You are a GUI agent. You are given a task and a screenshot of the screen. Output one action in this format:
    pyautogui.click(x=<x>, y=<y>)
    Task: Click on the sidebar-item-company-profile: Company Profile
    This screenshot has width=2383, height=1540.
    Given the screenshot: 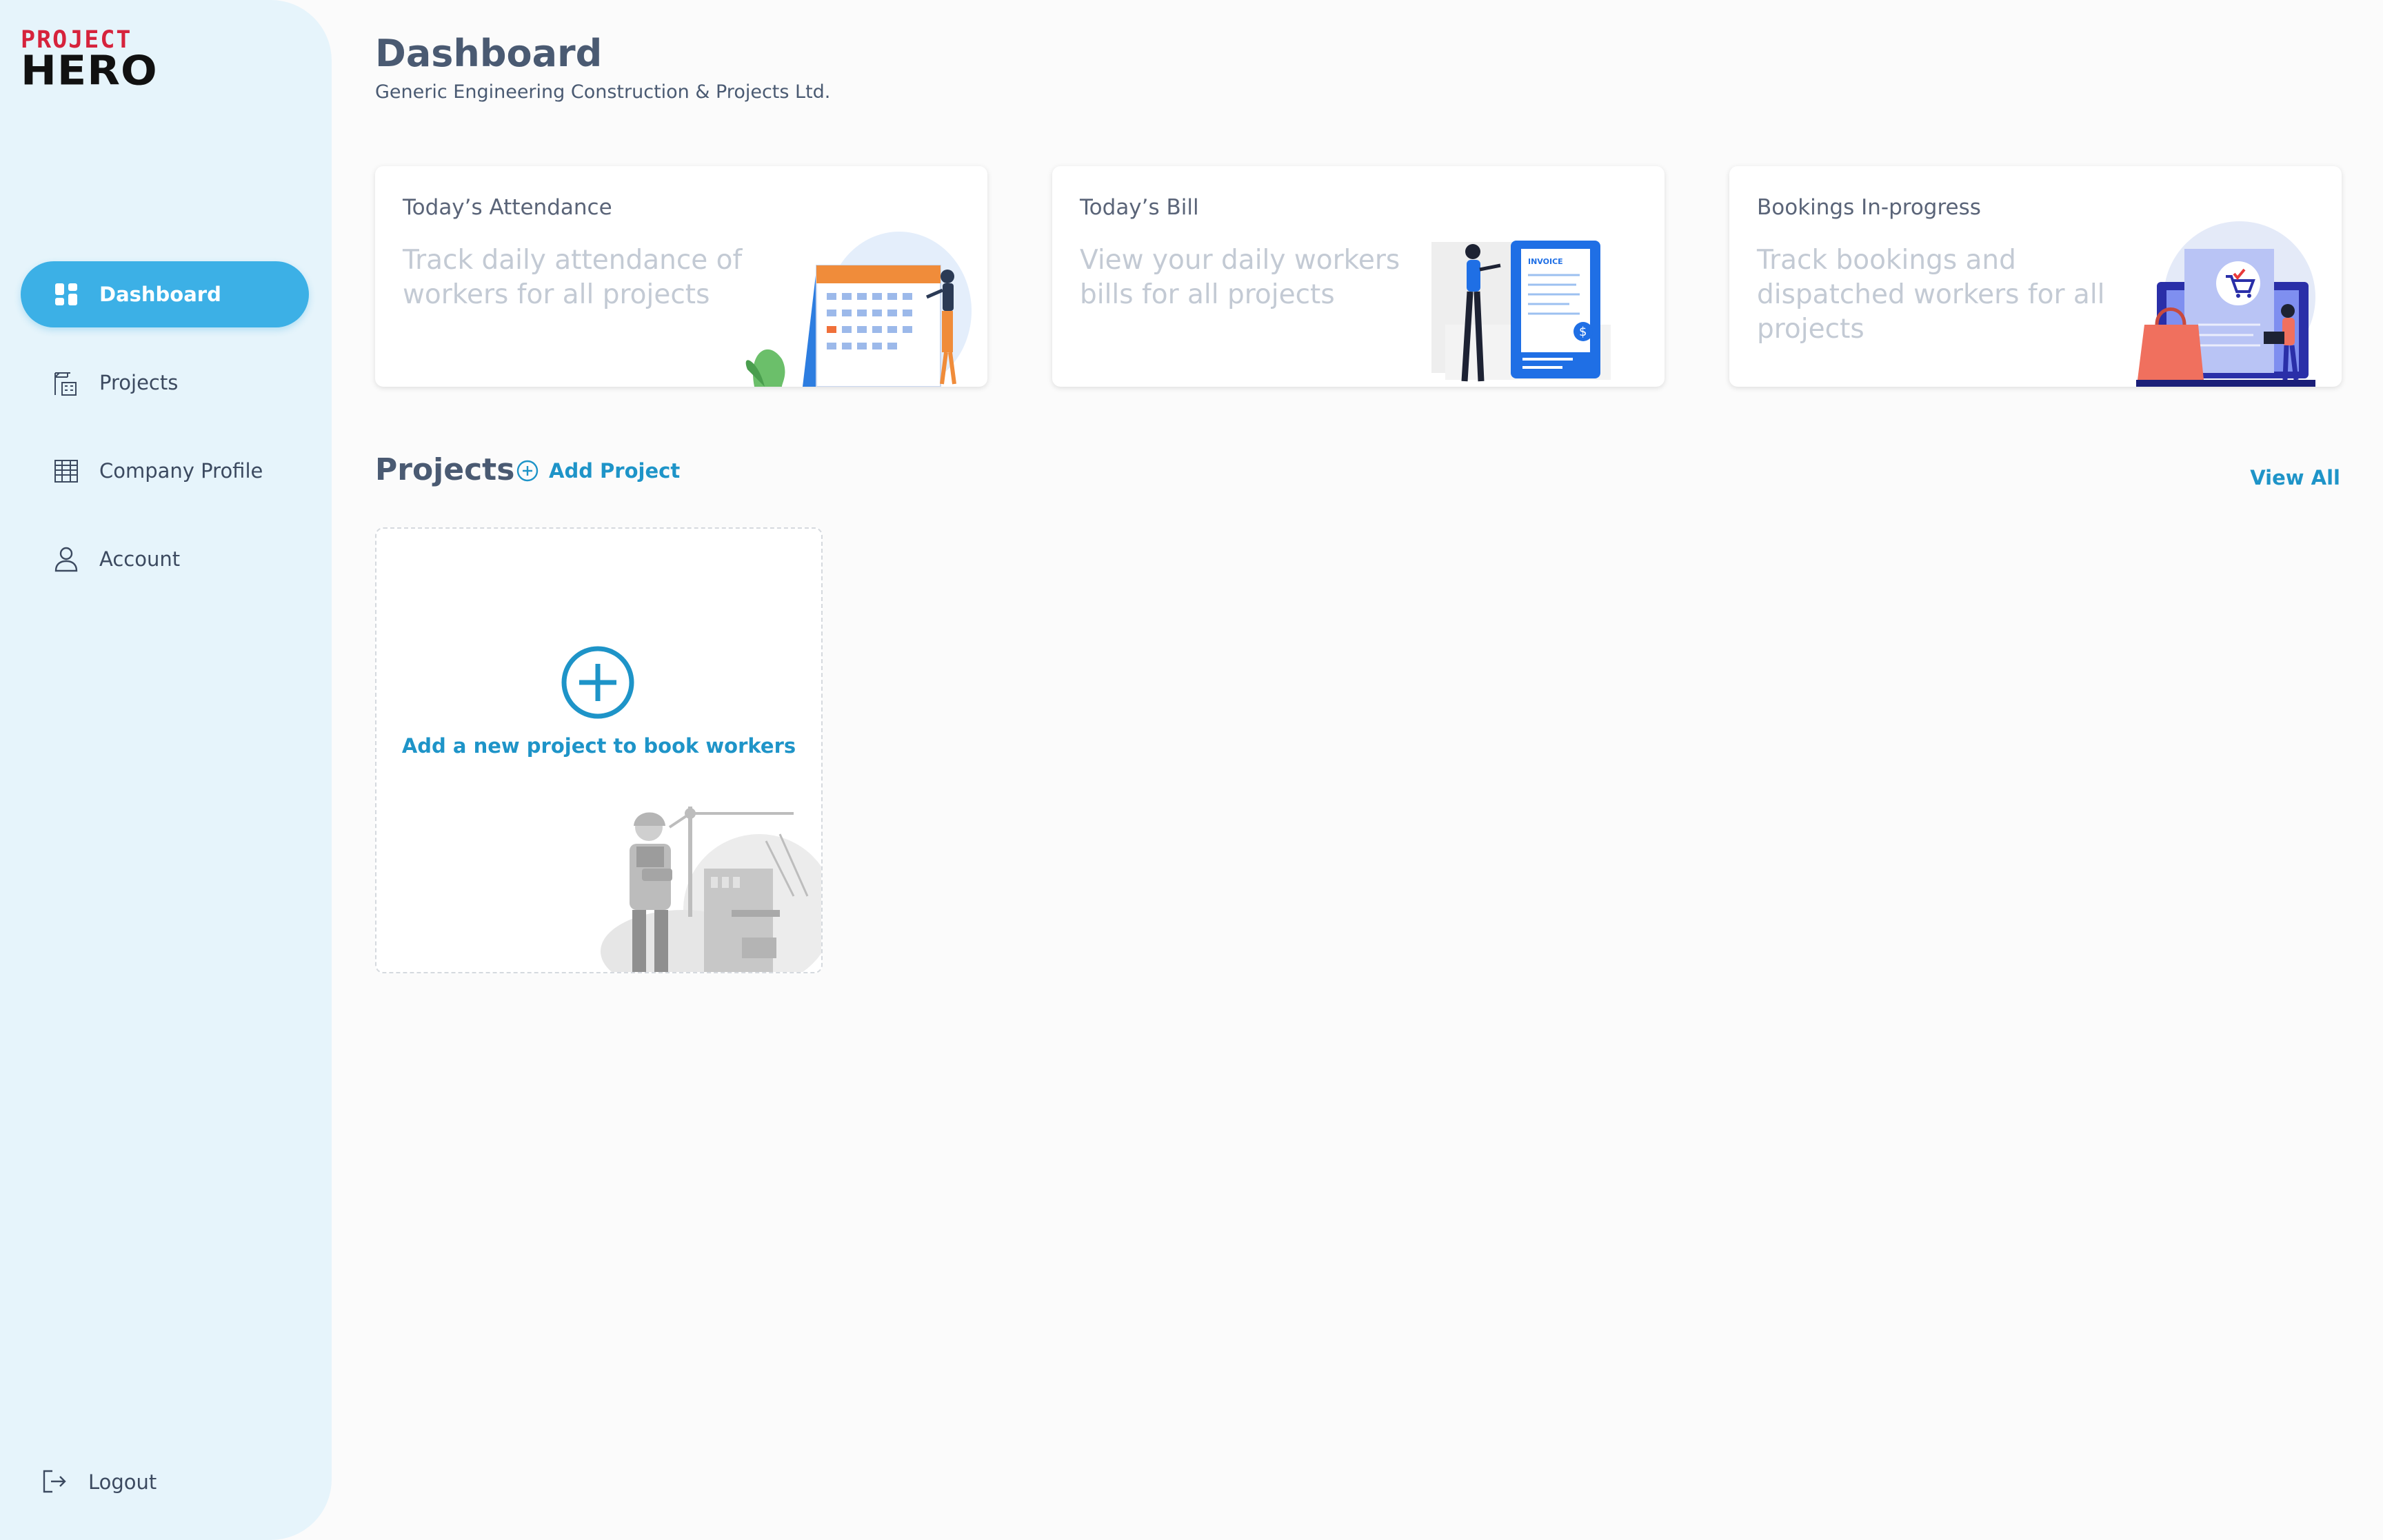 What is the action you would take?
    pyautogui.click(x=165, y=471)
    